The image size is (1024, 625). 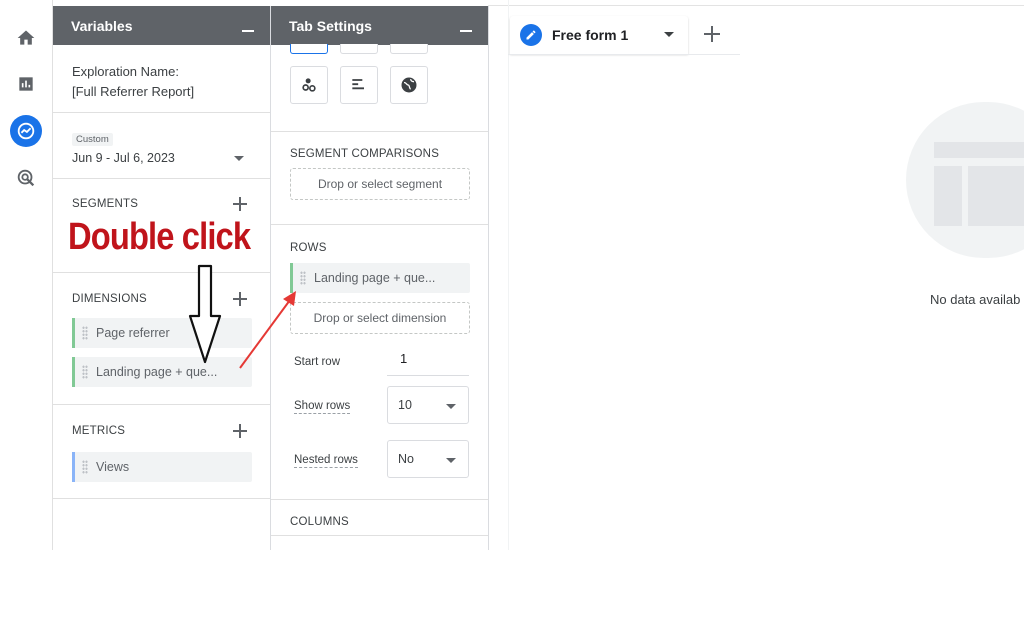 I want to click on red-pointer-arrow-head, so click(x=289, y=298).